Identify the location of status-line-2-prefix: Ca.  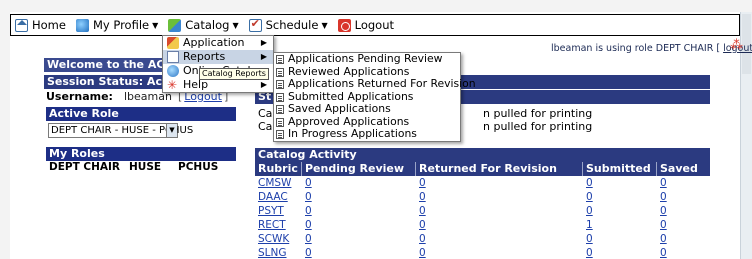
(265, 126).